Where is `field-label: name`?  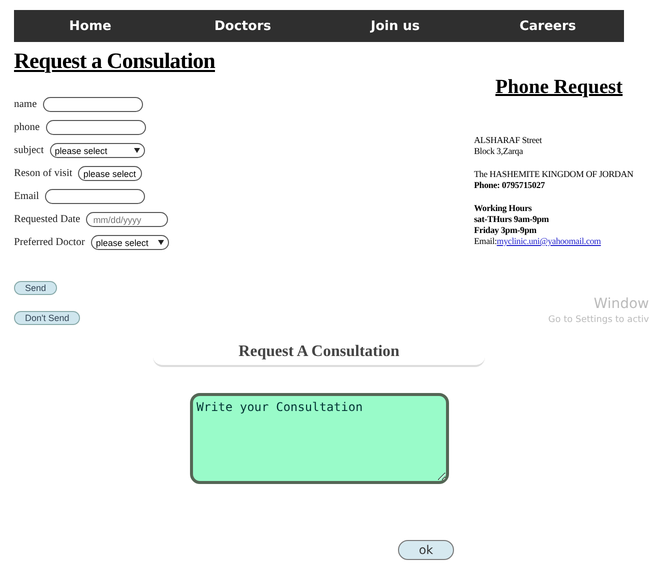
field-label: name is located at coordinates (25, 104).